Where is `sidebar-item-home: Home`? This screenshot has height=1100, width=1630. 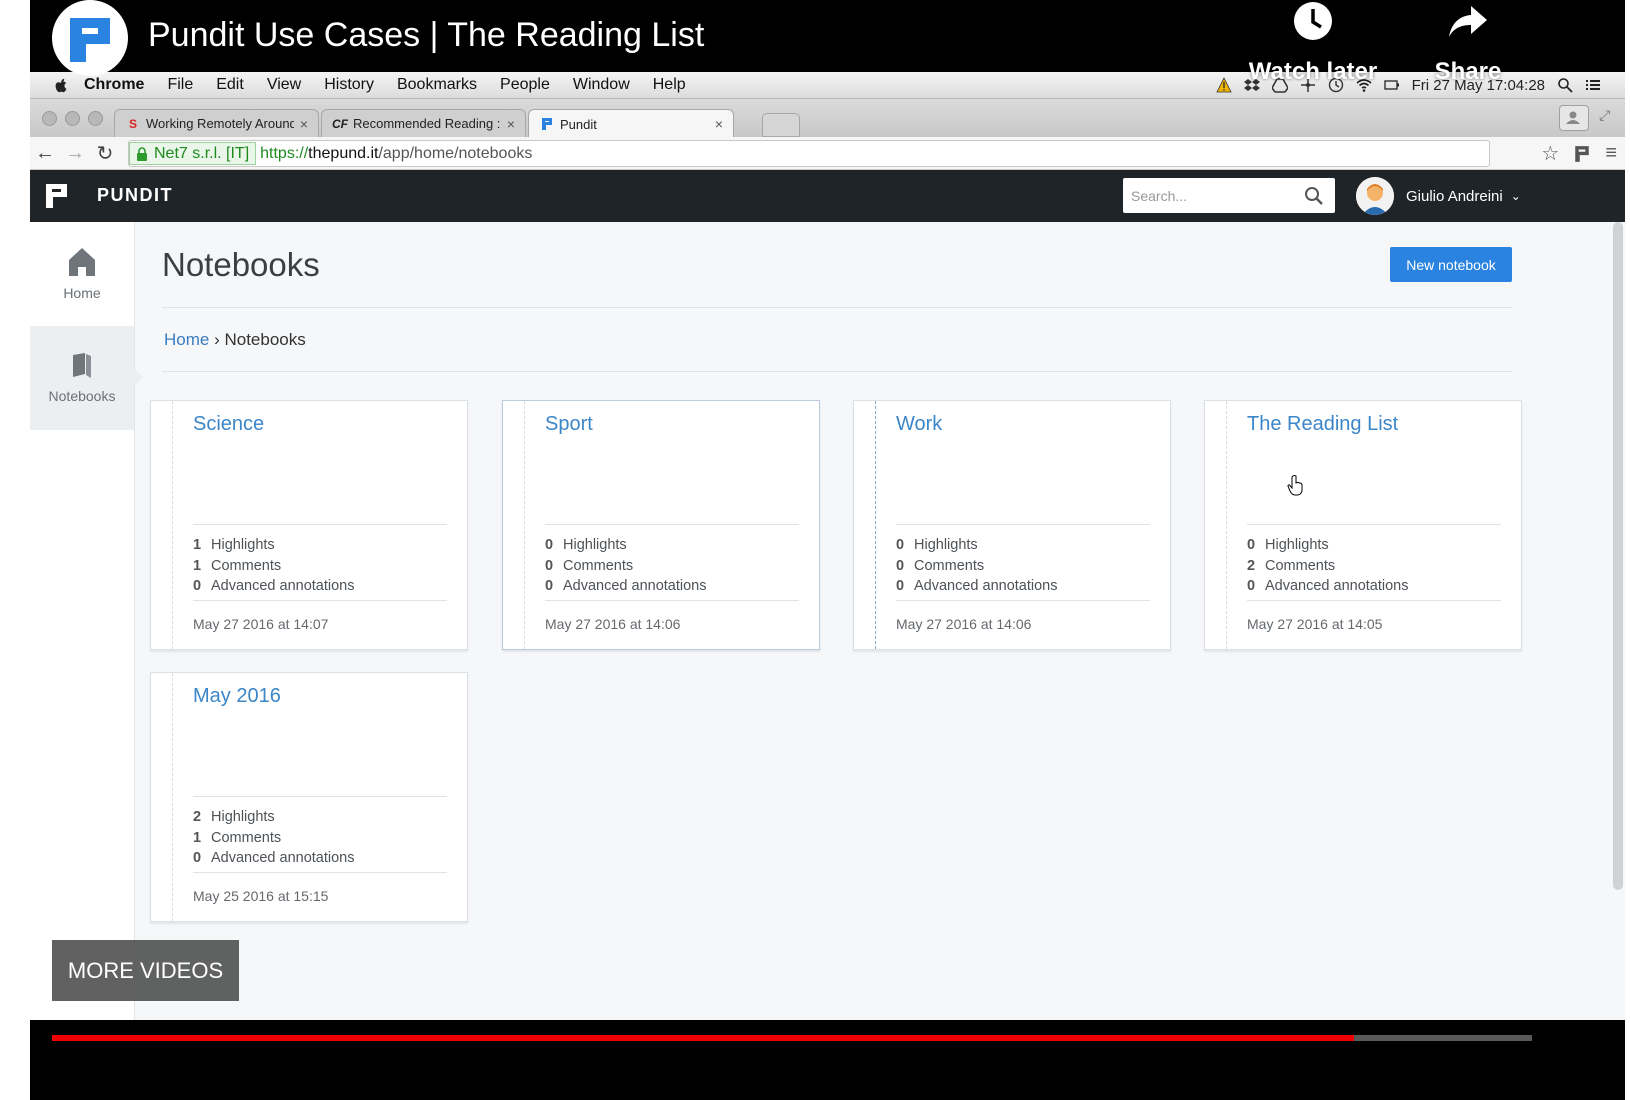 sidebar-item-home: Home is located at coordinates (82, 274).